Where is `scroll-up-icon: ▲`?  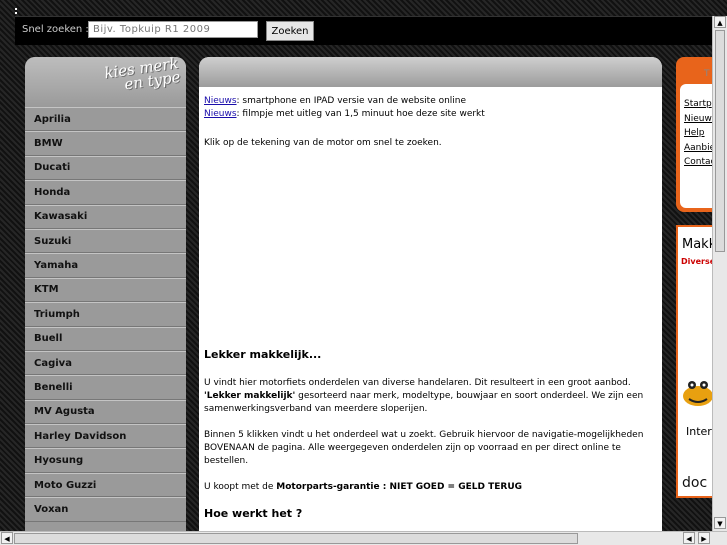
scroll-up-icon: ▲ is located at coordinates (720, 22).